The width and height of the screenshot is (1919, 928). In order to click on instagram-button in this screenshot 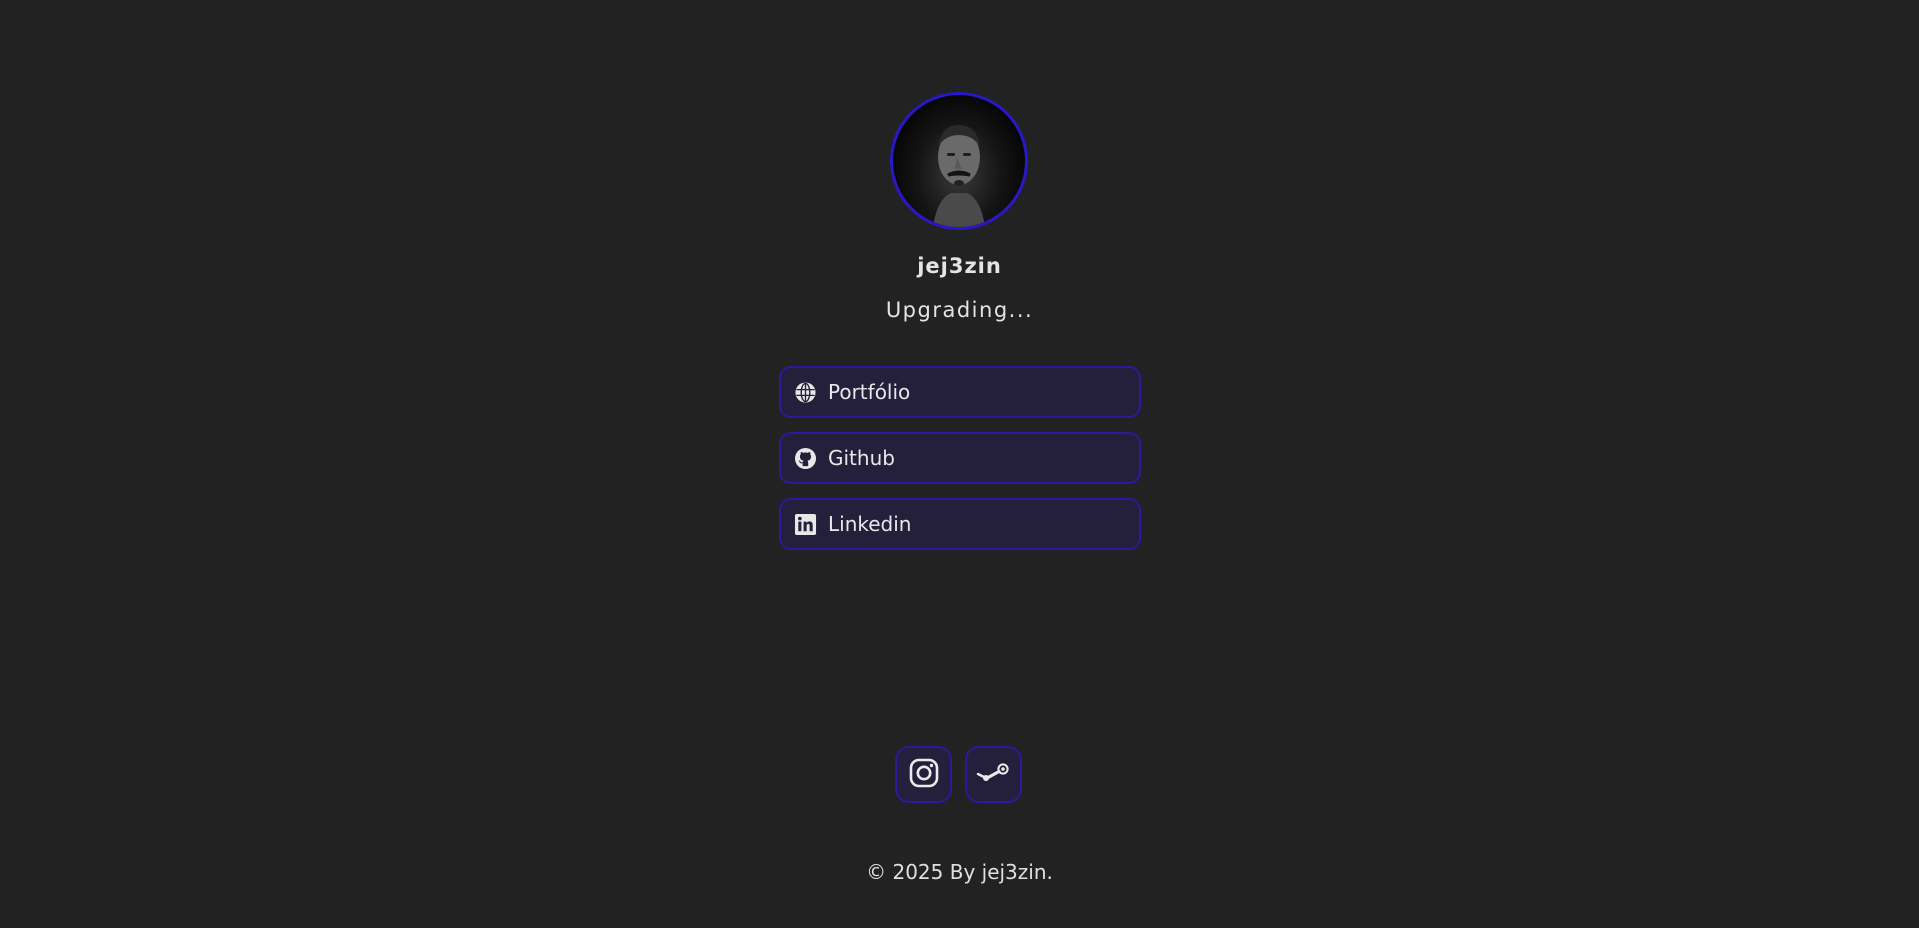, I will do `click(923, 774)`.